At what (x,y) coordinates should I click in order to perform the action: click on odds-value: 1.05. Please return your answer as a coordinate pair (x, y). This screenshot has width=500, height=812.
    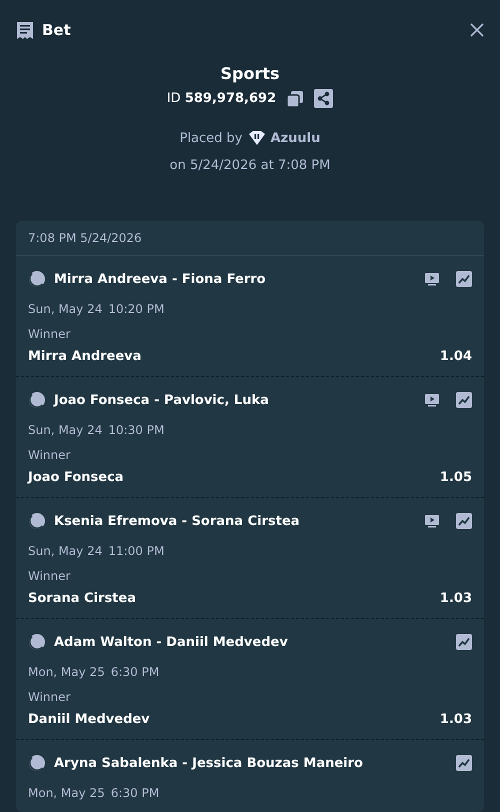
    Looking at the image, I should click on (456, 477).